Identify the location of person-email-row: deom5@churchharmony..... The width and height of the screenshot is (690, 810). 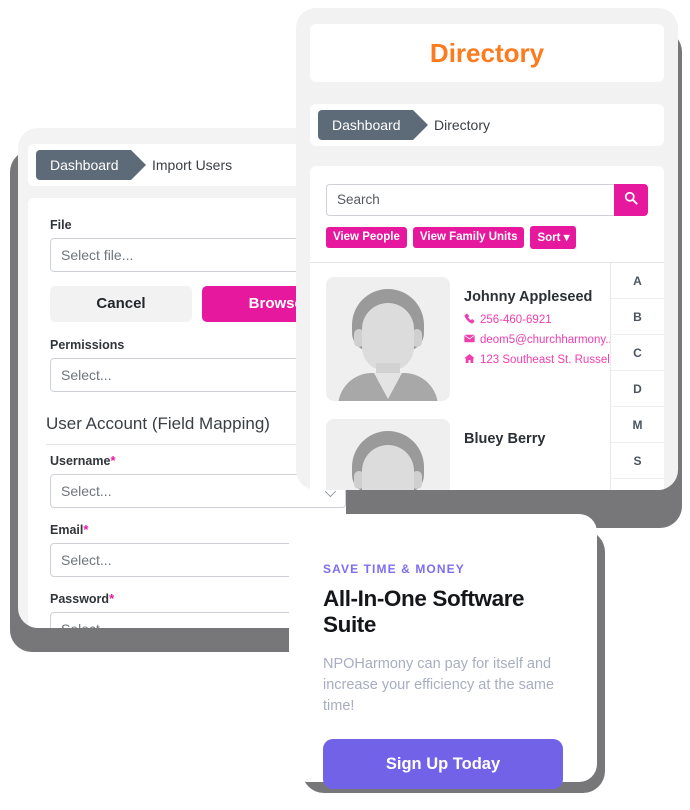
(543, 340).